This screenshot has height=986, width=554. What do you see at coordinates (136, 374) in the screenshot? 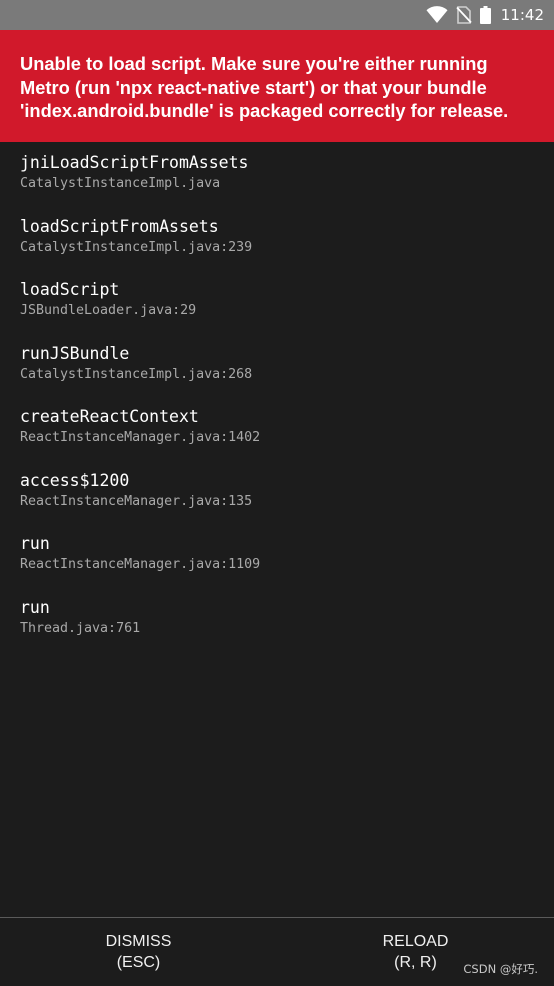
I see `frame-file: CatalystInstanceImpl.java:268` at bounding box center [136, 374].